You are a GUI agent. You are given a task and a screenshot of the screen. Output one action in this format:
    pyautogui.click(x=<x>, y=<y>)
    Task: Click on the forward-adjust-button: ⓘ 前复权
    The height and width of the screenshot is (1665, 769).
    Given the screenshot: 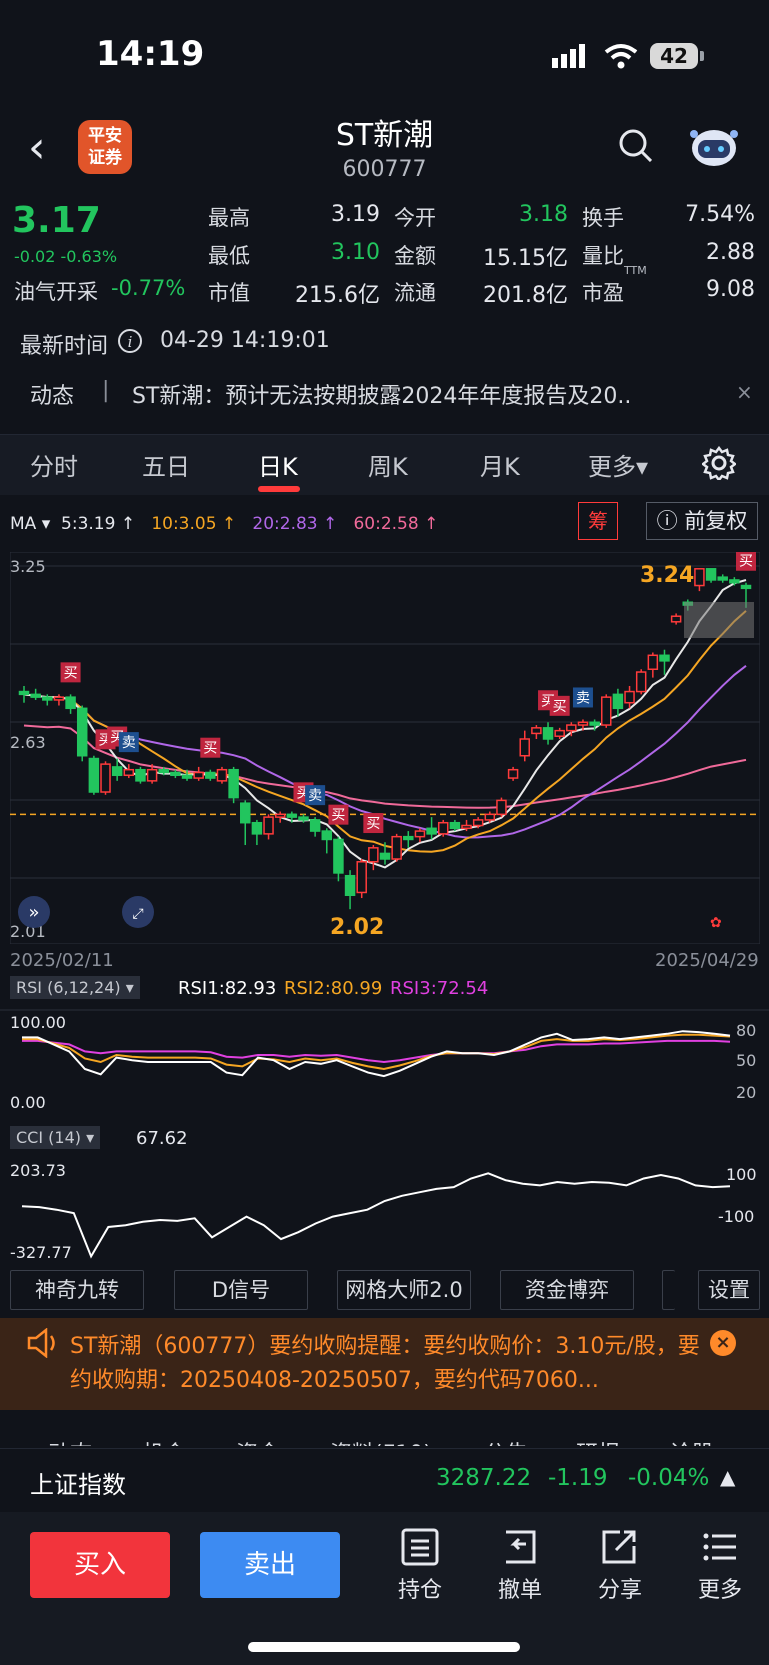 What is the action you would take?
    pyautogui.click(x=702, y=521)
    